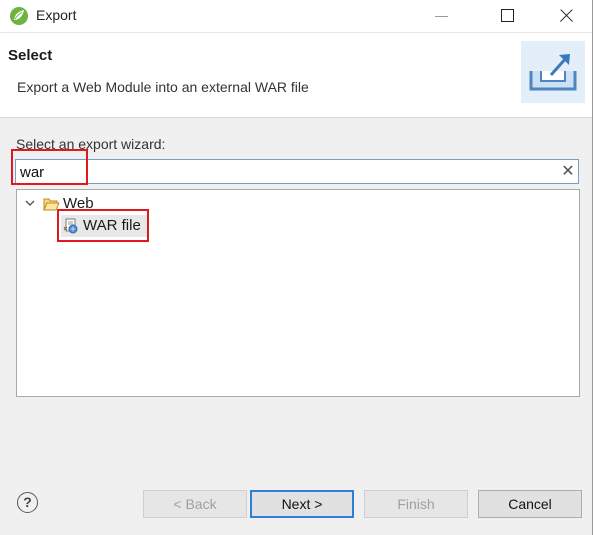  I want to click on minimize-icon, so click(442, 16).